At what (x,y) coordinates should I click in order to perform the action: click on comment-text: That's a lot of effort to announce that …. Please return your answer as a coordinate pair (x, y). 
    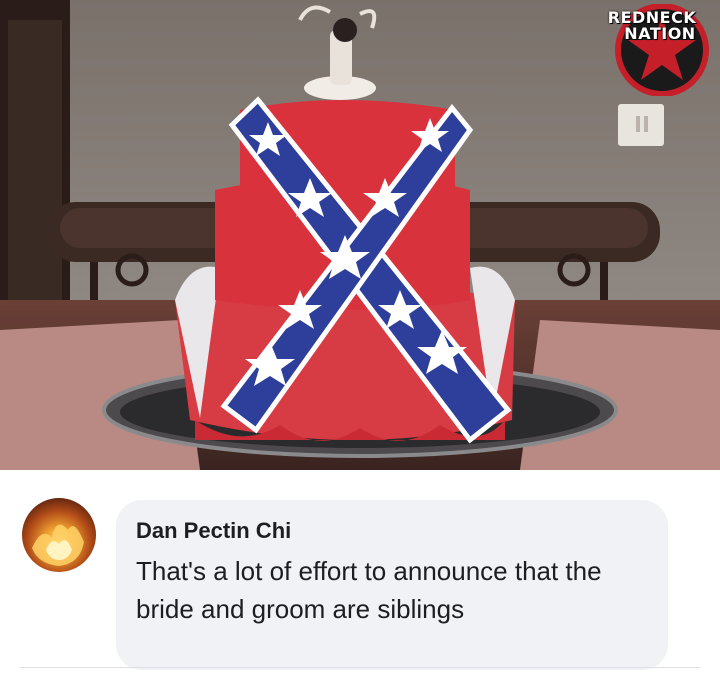
    Looking at the image, I should click on (369, 590).